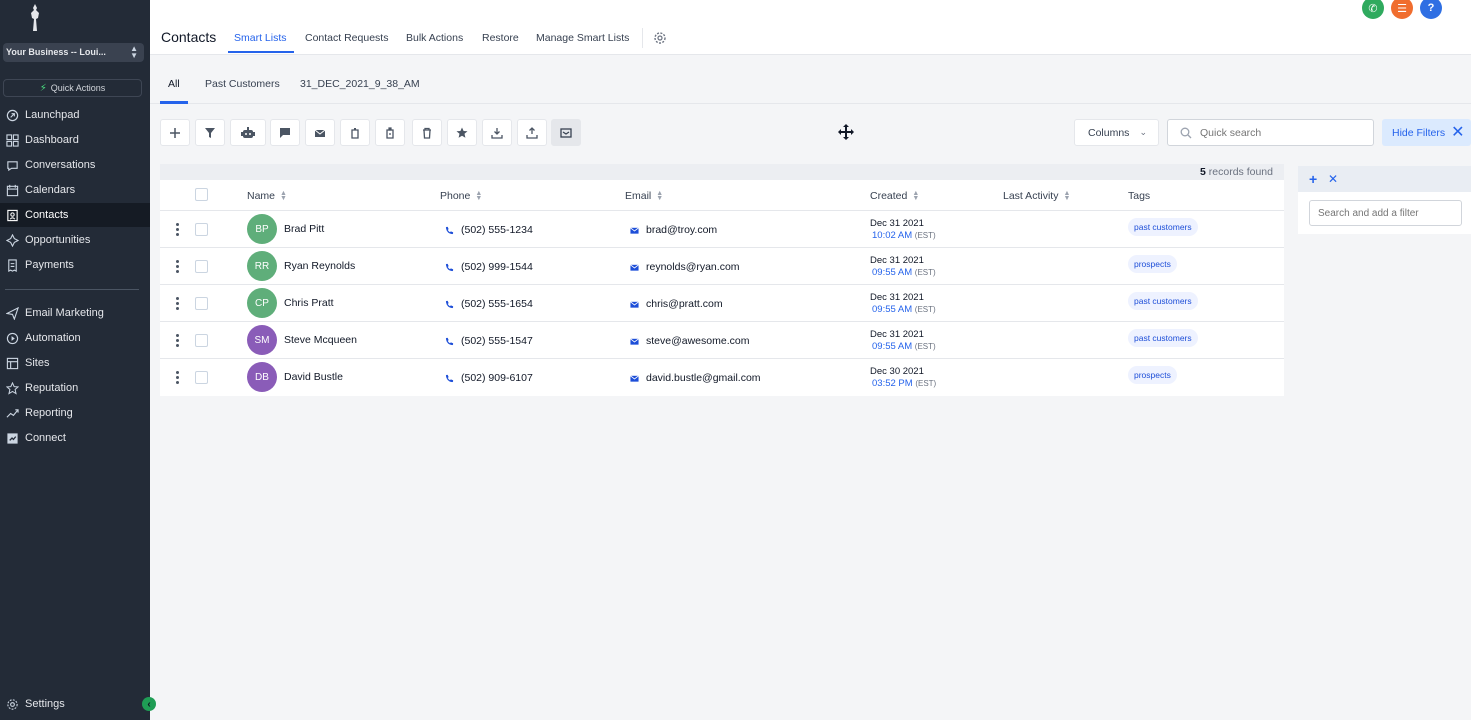 The image size is (1471, 720). What do you see at coordinates (285, 132) in the screenshot?
I see `sms-button` at bounding box center [285, 132].